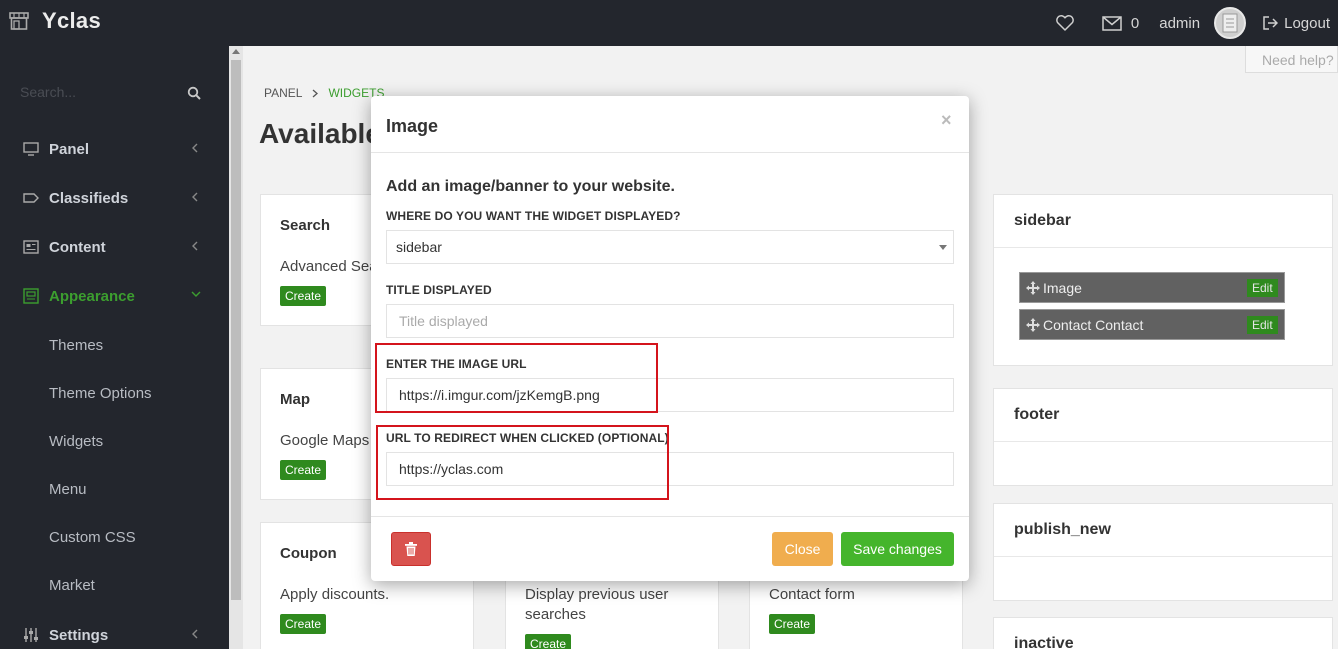 This screenshot has height=649, width=1338. Describe the element at coordinates (943, 247) in the screenshot. I see `caret-down-icon` at that location.